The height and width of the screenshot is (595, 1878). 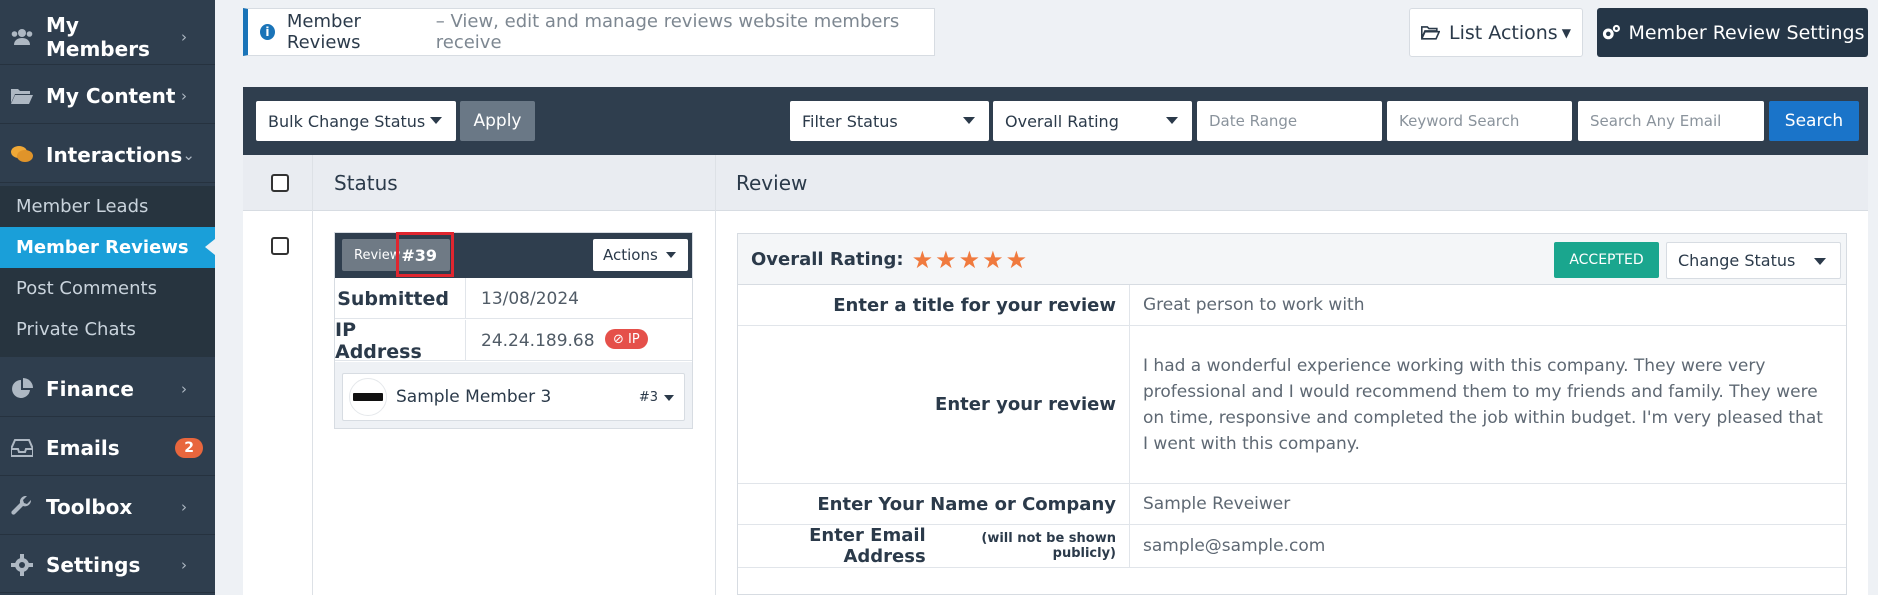 I want to click on field-label: Enter your review, so click(x=934, y=404).